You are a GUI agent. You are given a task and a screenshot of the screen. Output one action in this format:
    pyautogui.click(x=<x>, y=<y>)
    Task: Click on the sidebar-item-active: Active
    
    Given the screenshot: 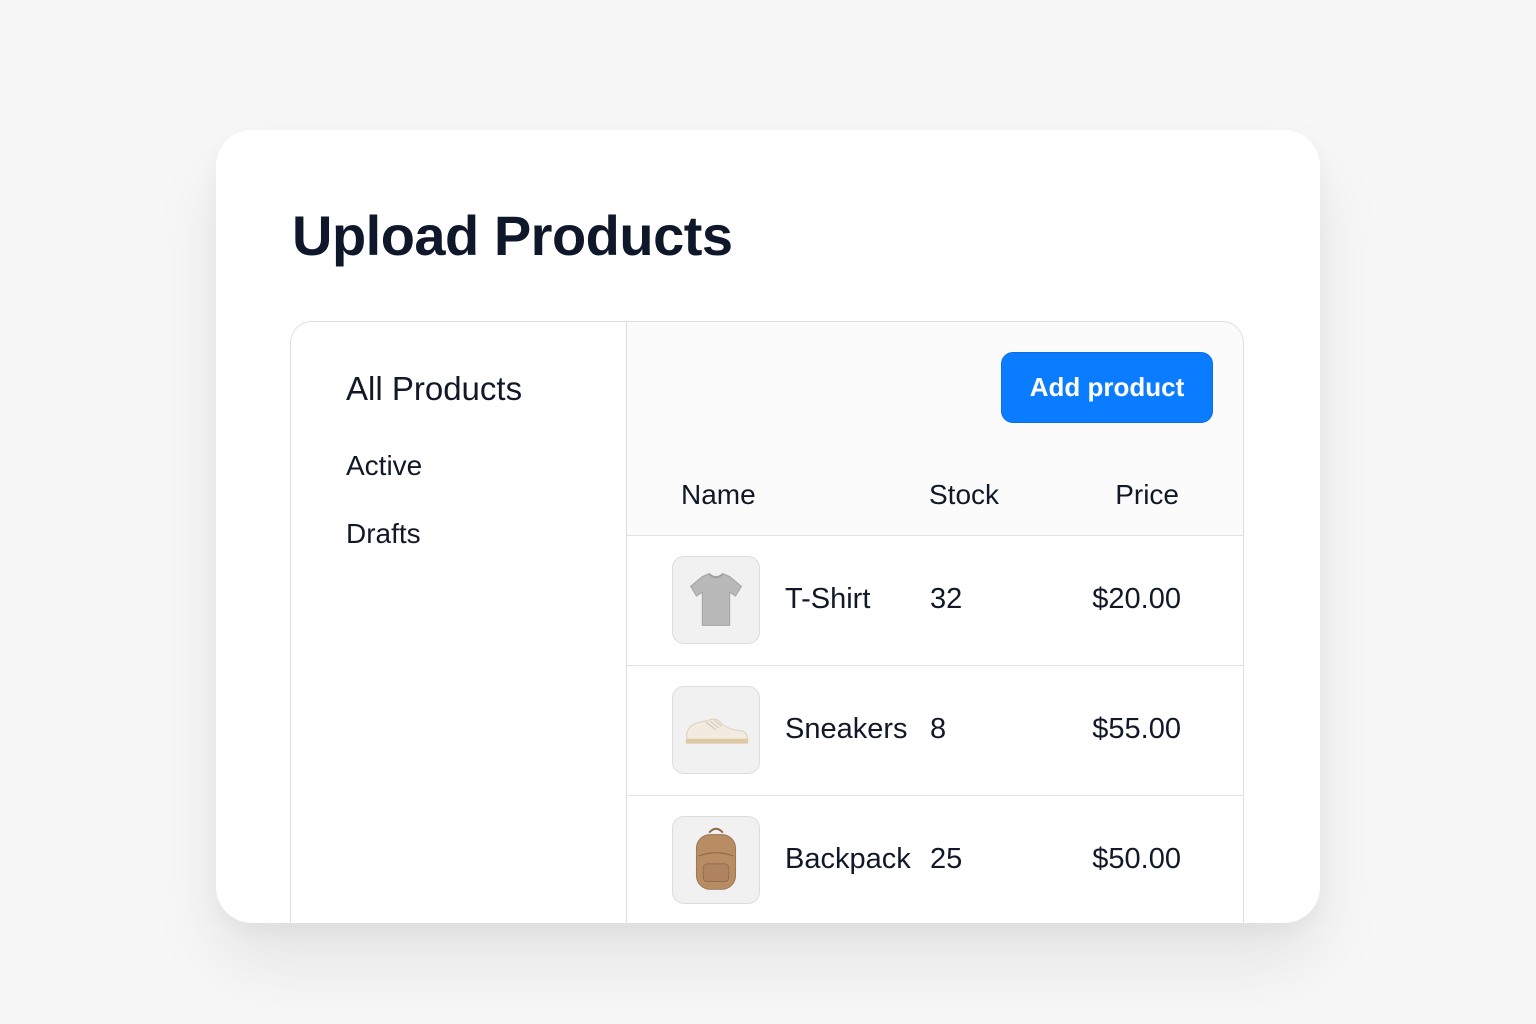 What is the action you would take?
    pyautogui.click(x=384, y=466)
    